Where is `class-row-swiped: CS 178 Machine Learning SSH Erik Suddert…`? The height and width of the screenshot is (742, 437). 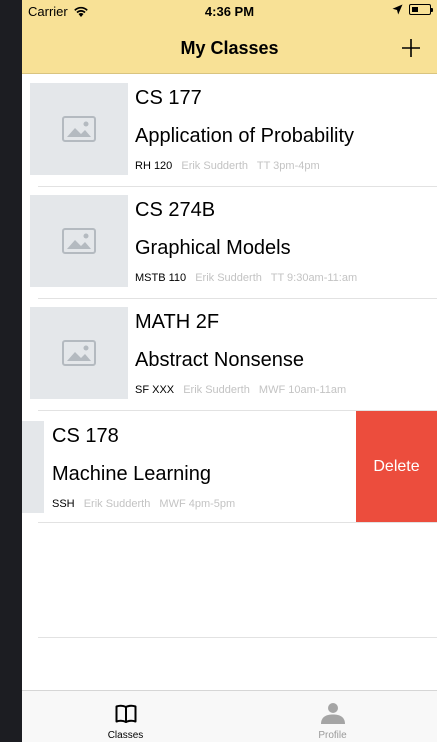 class-row-swiped: CS 178 Machine Learning SSH Erik Suddert… is located at coordinates (229, 467).